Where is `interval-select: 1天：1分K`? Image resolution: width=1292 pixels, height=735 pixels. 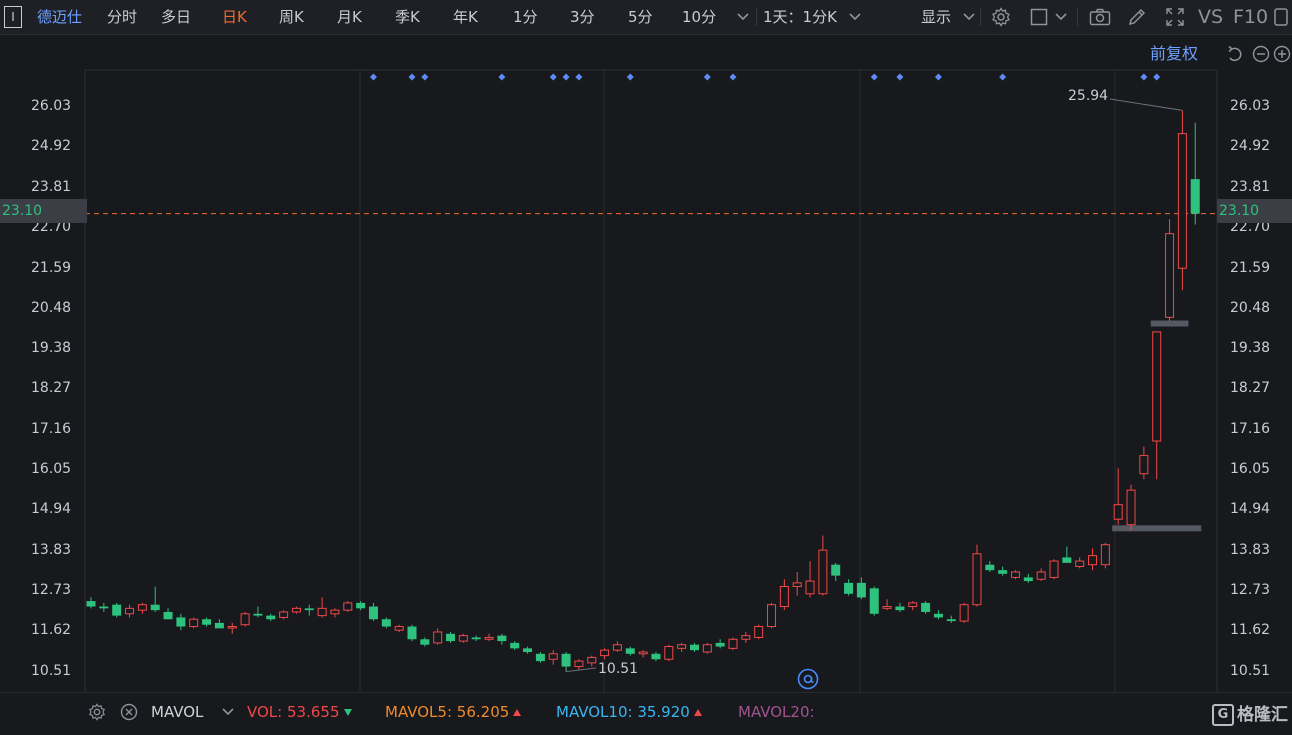 interval-select: 1天：1分K is located at coordinates (800, 17).